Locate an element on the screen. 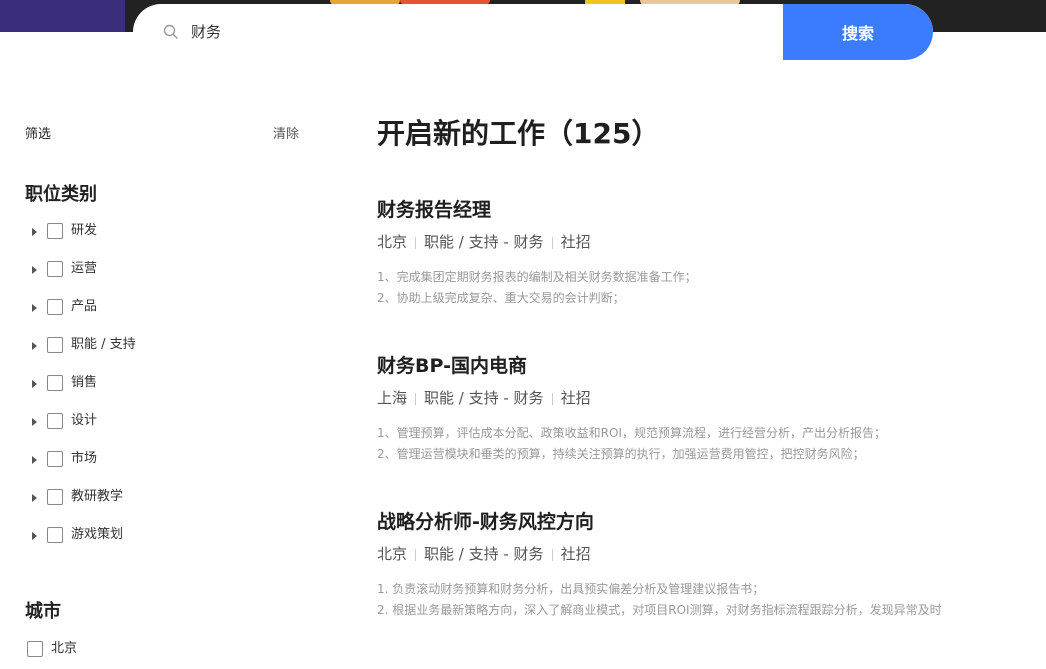  filter-title: 筛选 is located at coordinates (38, 134).